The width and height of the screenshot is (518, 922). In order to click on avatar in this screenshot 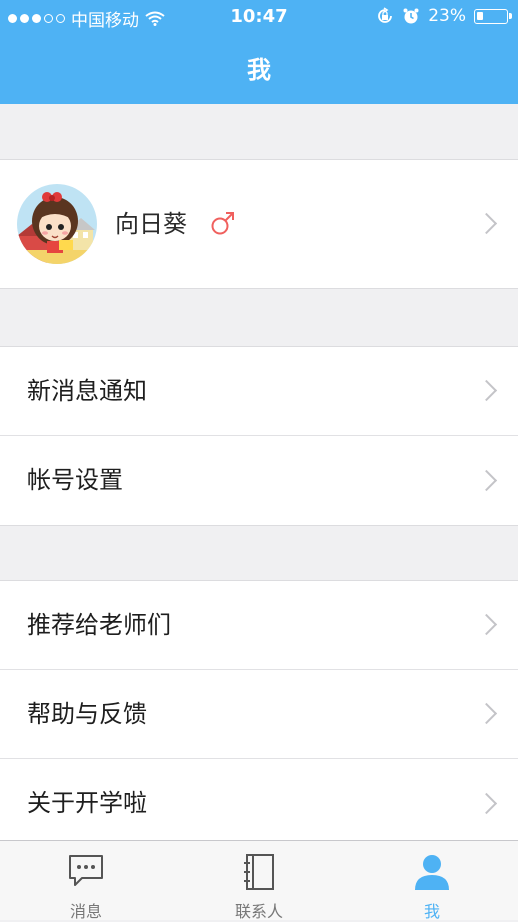, I will do `click(57, 224)`.